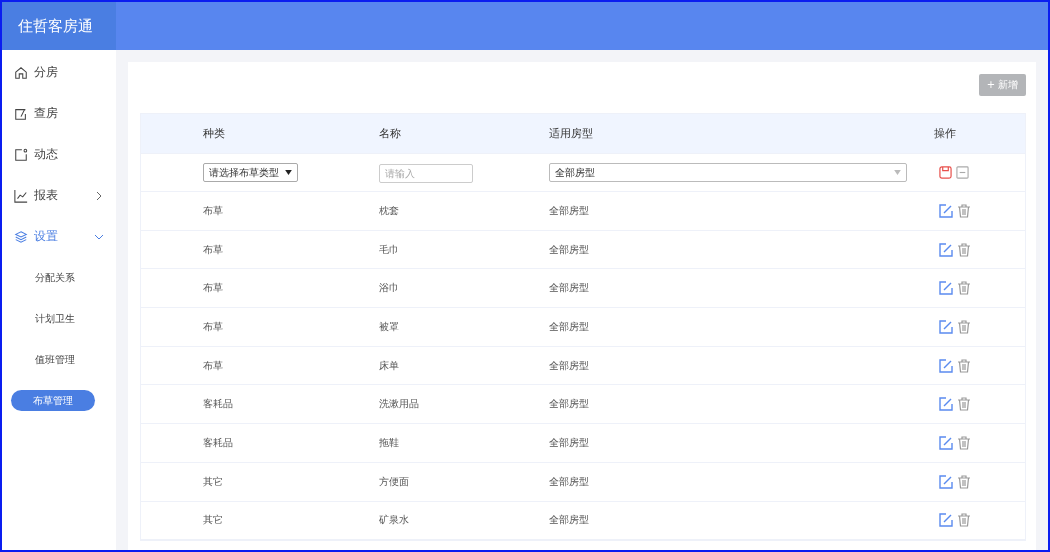 This screenshot has height=552, width=1050. I want to click on table-cell-text: 枕套, so click(389, 210).